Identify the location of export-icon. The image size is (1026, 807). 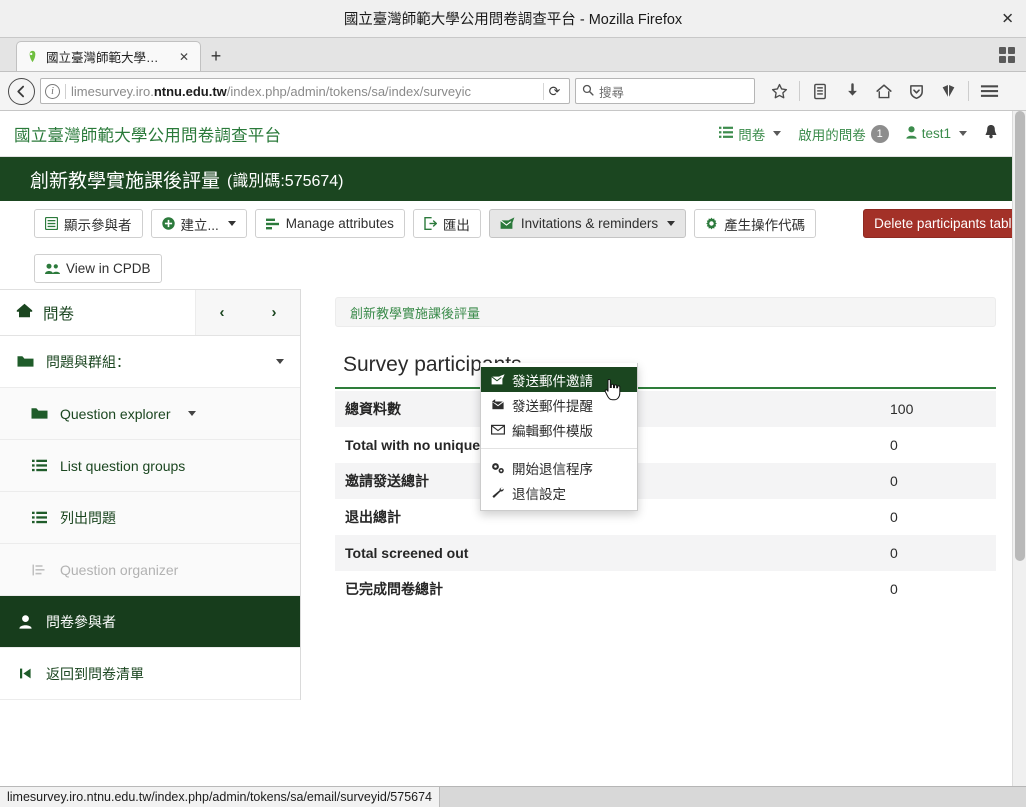
(430, 223).